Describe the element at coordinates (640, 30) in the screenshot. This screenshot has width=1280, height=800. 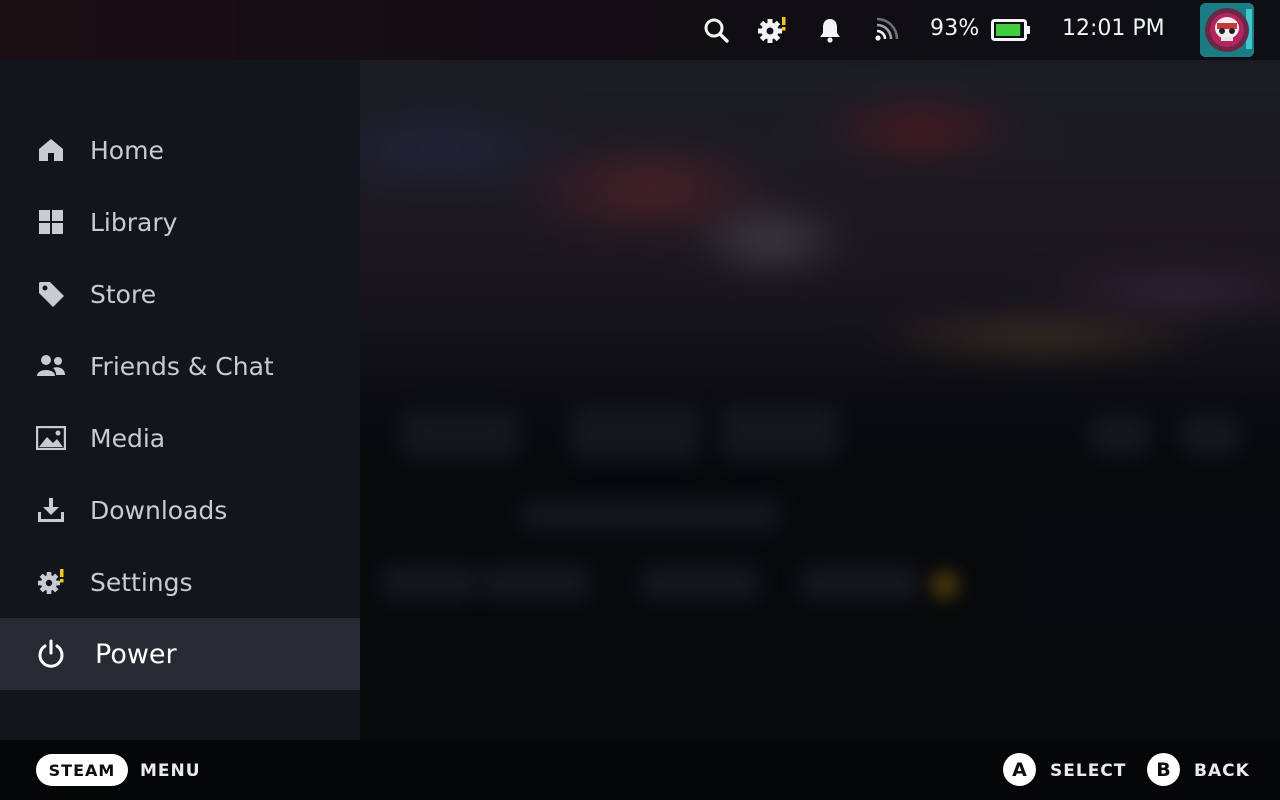
I see `status-bar: 93% 12:01 PM` at that location.